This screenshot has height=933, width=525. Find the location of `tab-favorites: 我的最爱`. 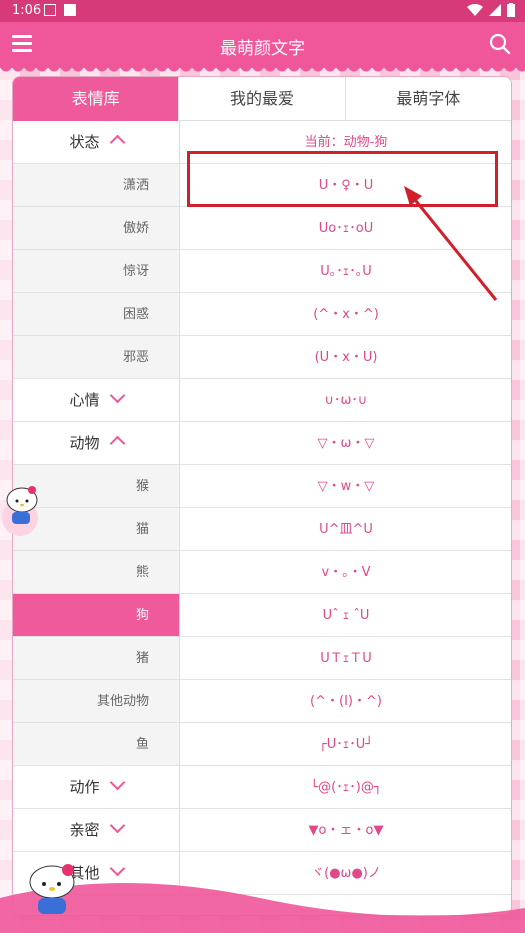

tab-favorites: 我的最爱 is located at coordinates (261, 99).